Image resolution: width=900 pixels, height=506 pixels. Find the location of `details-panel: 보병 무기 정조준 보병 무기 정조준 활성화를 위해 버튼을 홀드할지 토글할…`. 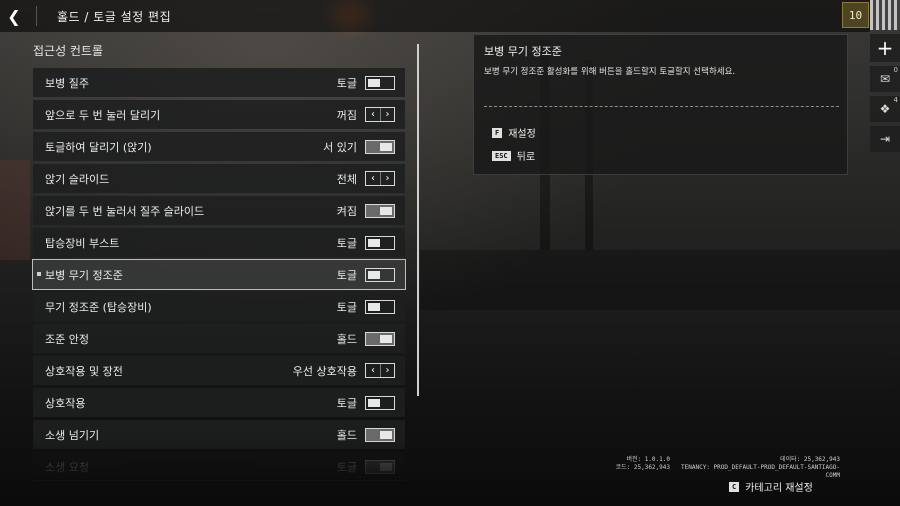

details-panel: 보병 무기 정조준 보병 무기 정조준 활성화를 위해 버튼을 홀드할지 토글할… is located at coordinates (660, 104).